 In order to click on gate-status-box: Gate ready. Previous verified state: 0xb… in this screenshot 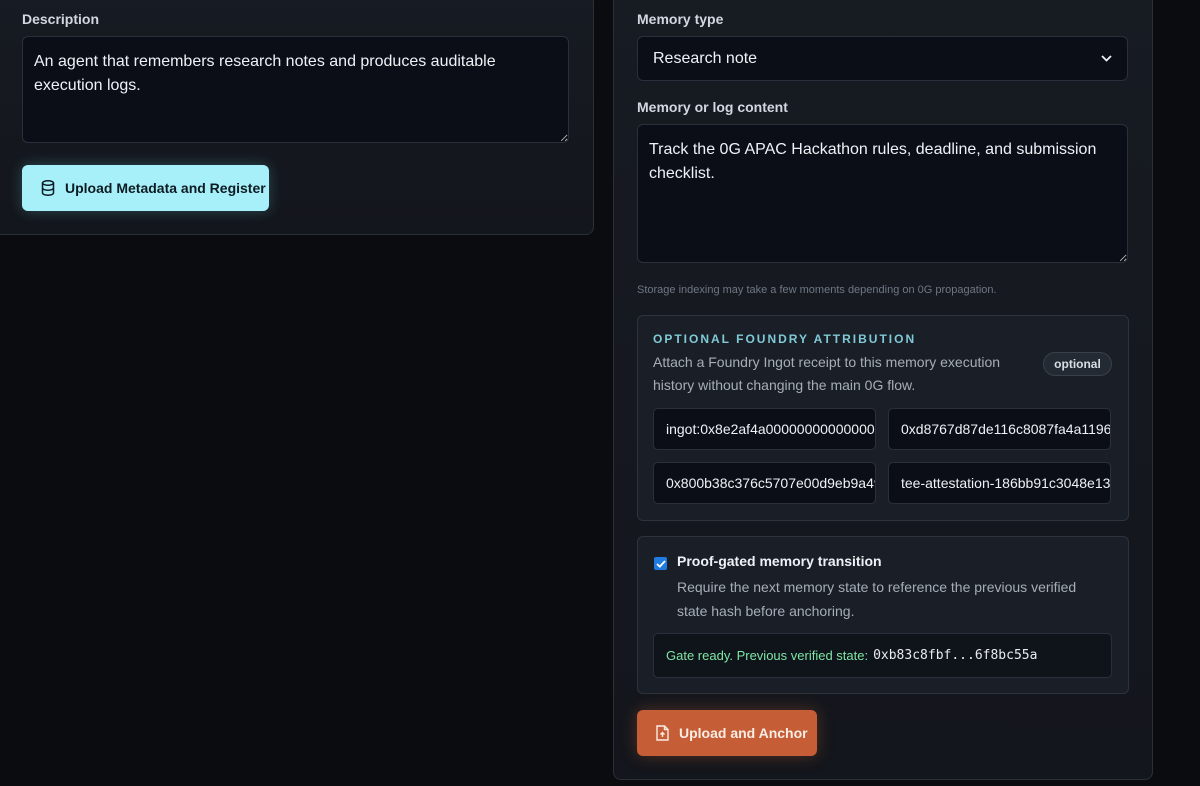, I will do `click(882, 655)`.